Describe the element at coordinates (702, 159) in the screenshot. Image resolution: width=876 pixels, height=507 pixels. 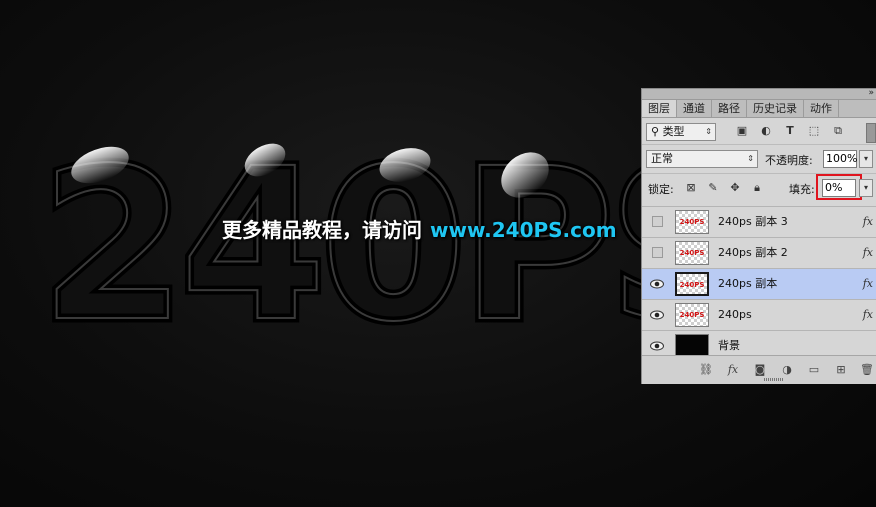
I see `blend-mode-select: 正常 ⇕` at that location.